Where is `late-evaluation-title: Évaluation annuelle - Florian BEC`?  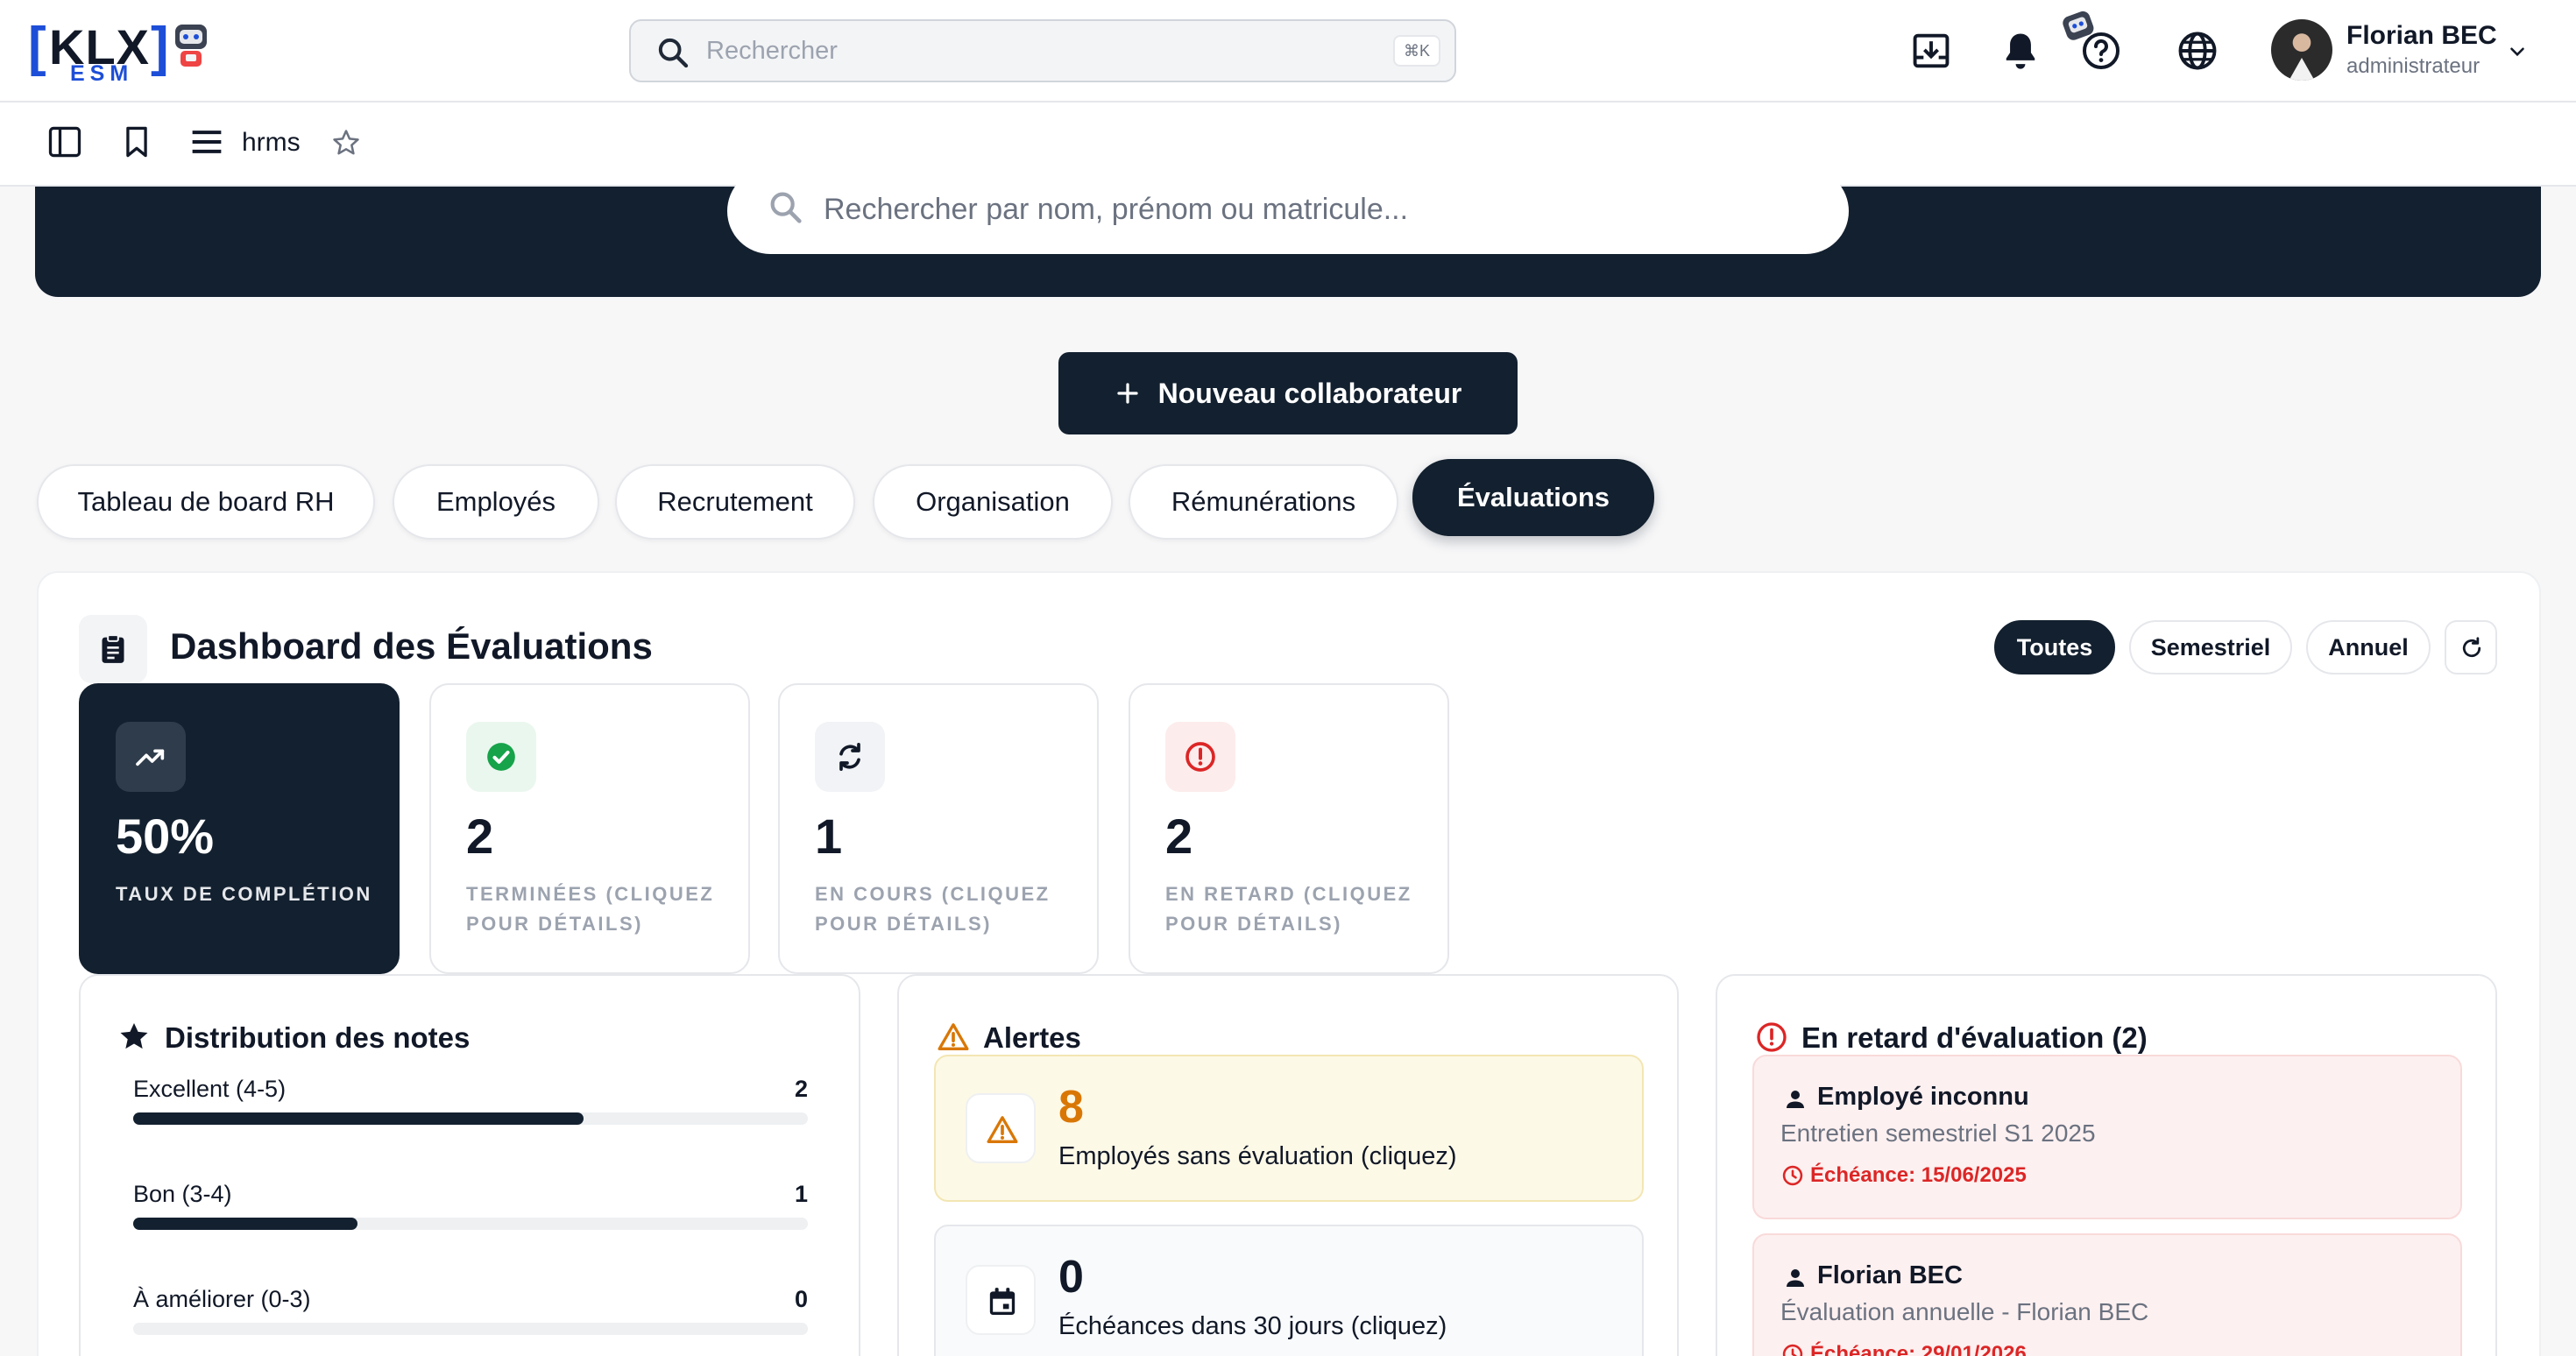 late-evaluation-title: Évaluation annuelle - Florian BEC is located at coordinates (1964, 1311).